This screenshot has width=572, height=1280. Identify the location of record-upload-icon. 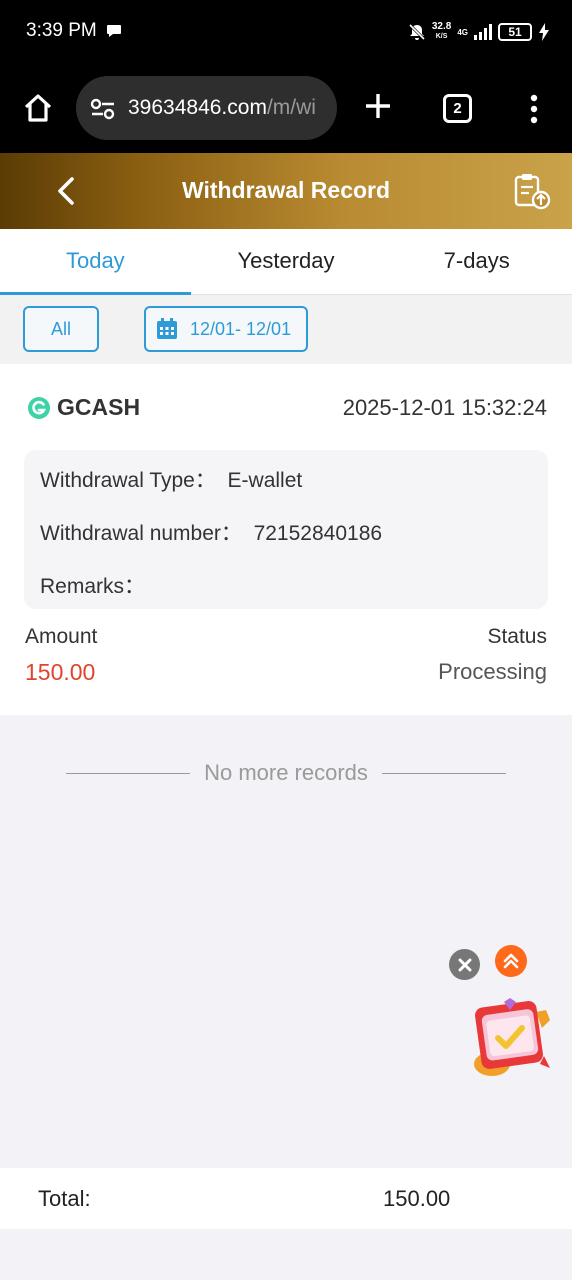
(532, 191).